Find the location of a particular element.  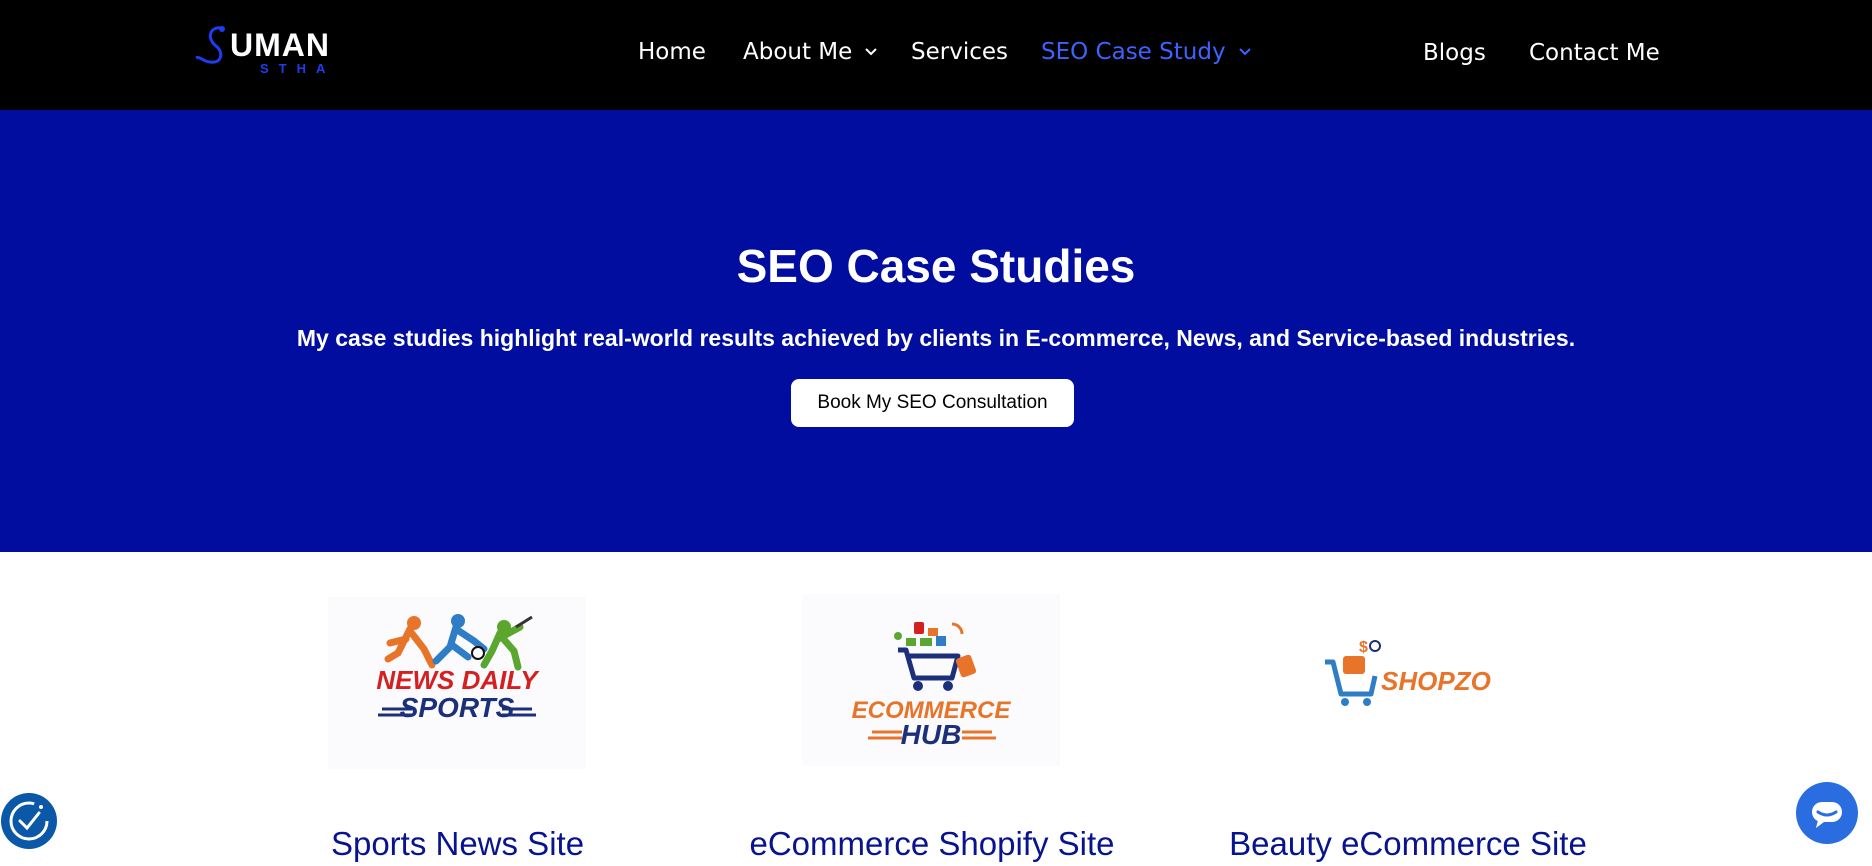

nav-contact-label: Contact Me is located at coordinates (1594, 53).